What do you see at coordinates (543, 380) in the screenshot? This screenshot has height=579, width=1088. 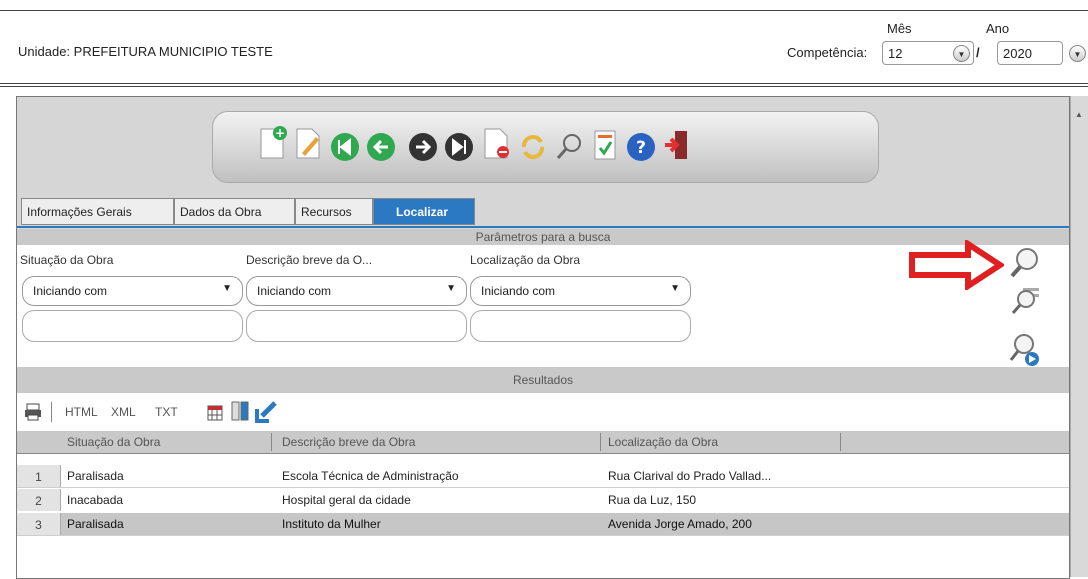 I see `results-title: Resultados` at bounding box center [543, 380].